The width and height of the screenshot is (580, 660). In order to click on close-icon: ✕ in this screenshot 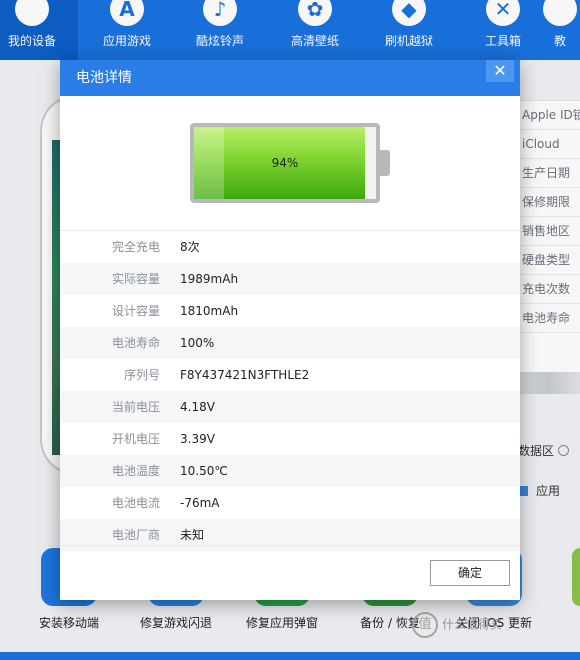, I will do `click(500, 71)`.